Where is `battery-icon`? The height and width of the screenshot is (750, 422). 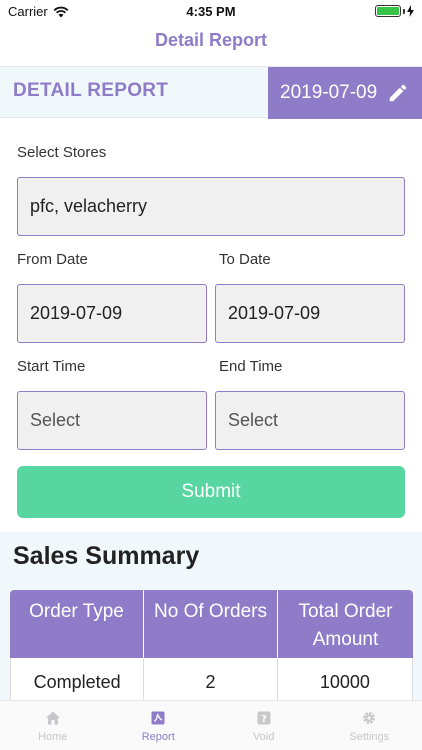 battery-icon is located at coordinates (394, 11).